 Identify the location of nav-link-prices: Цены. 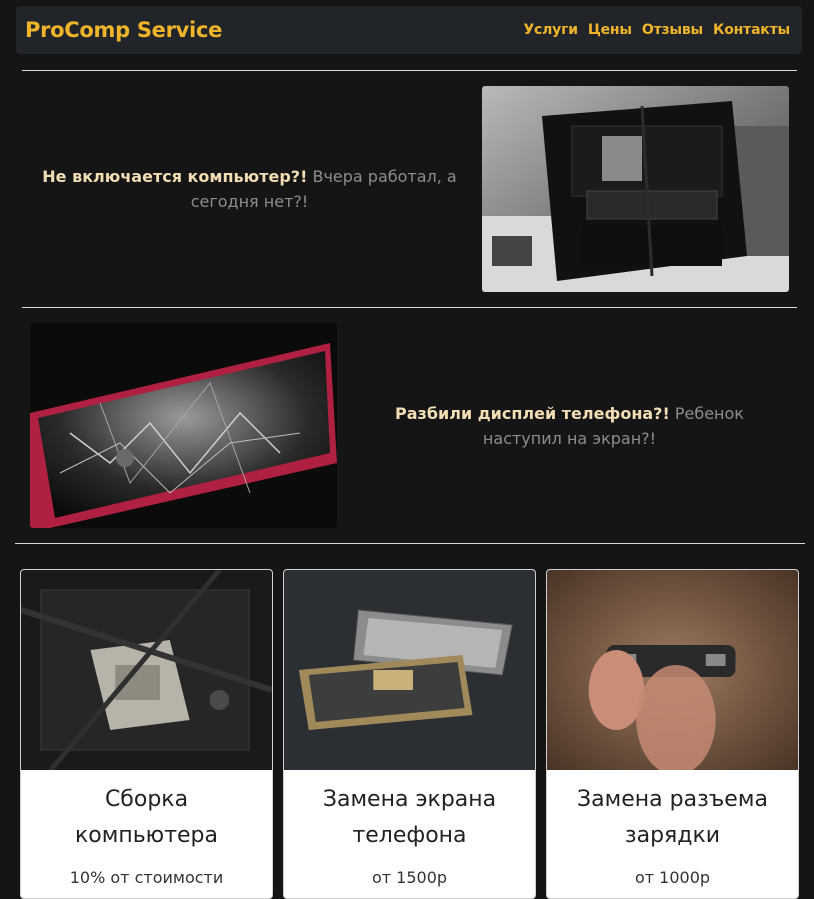
(610, 30).